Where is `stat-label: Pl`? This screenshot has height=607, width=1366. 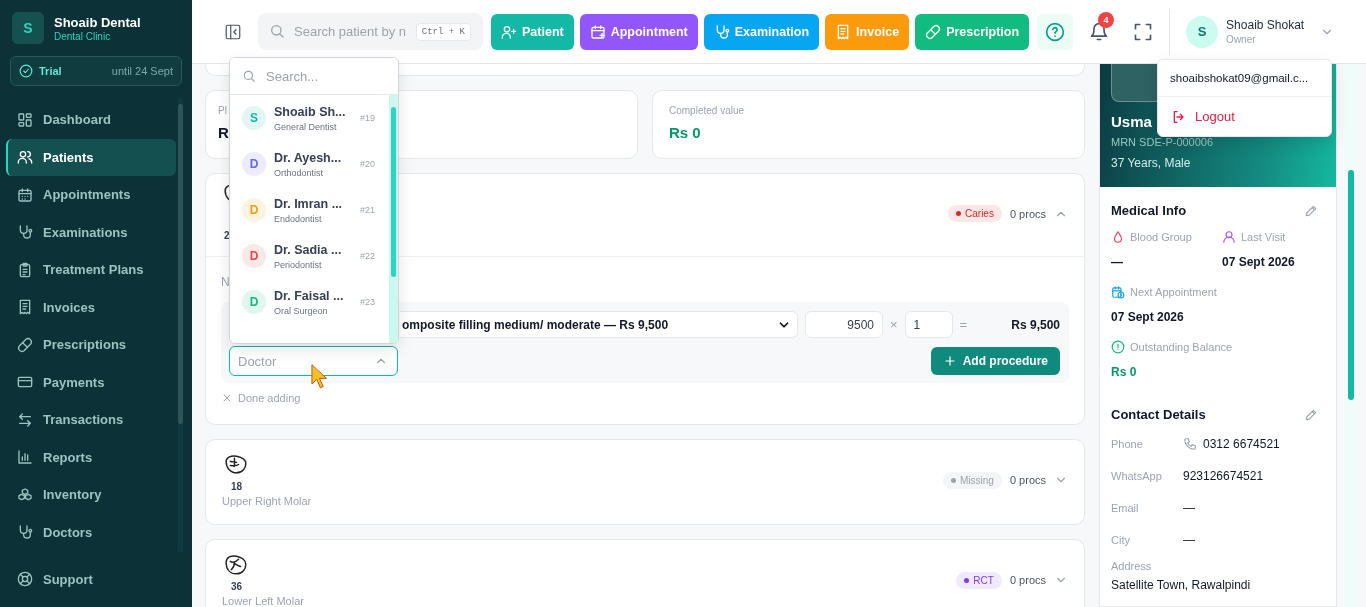
stat-label: Pl is located at coordinates (222, 110).